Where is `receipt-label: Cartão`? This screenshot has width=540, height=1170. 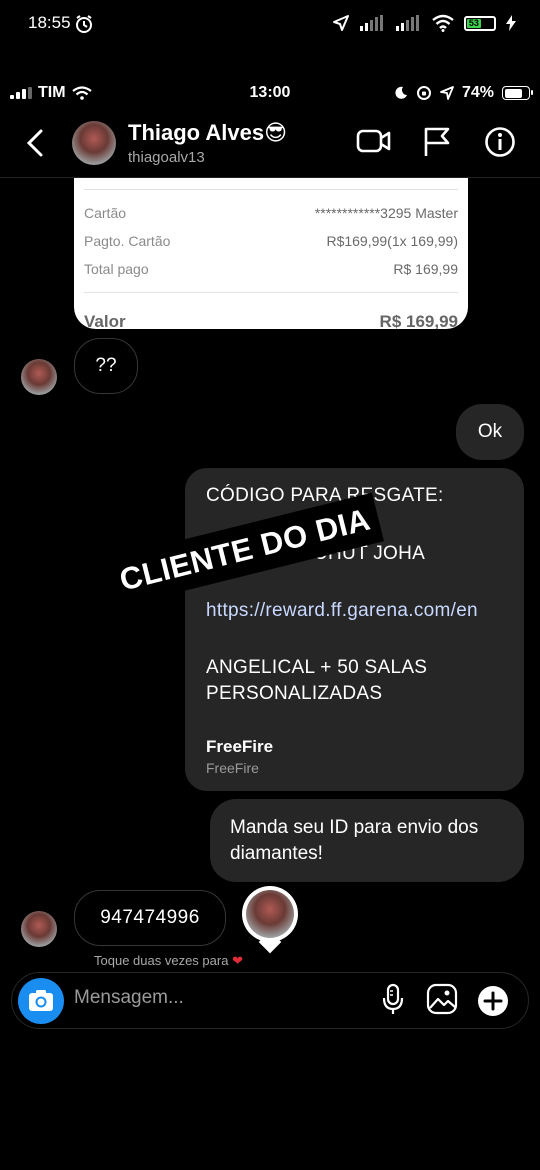 receipt-label: Cartão is located at coordinates (105, 213).